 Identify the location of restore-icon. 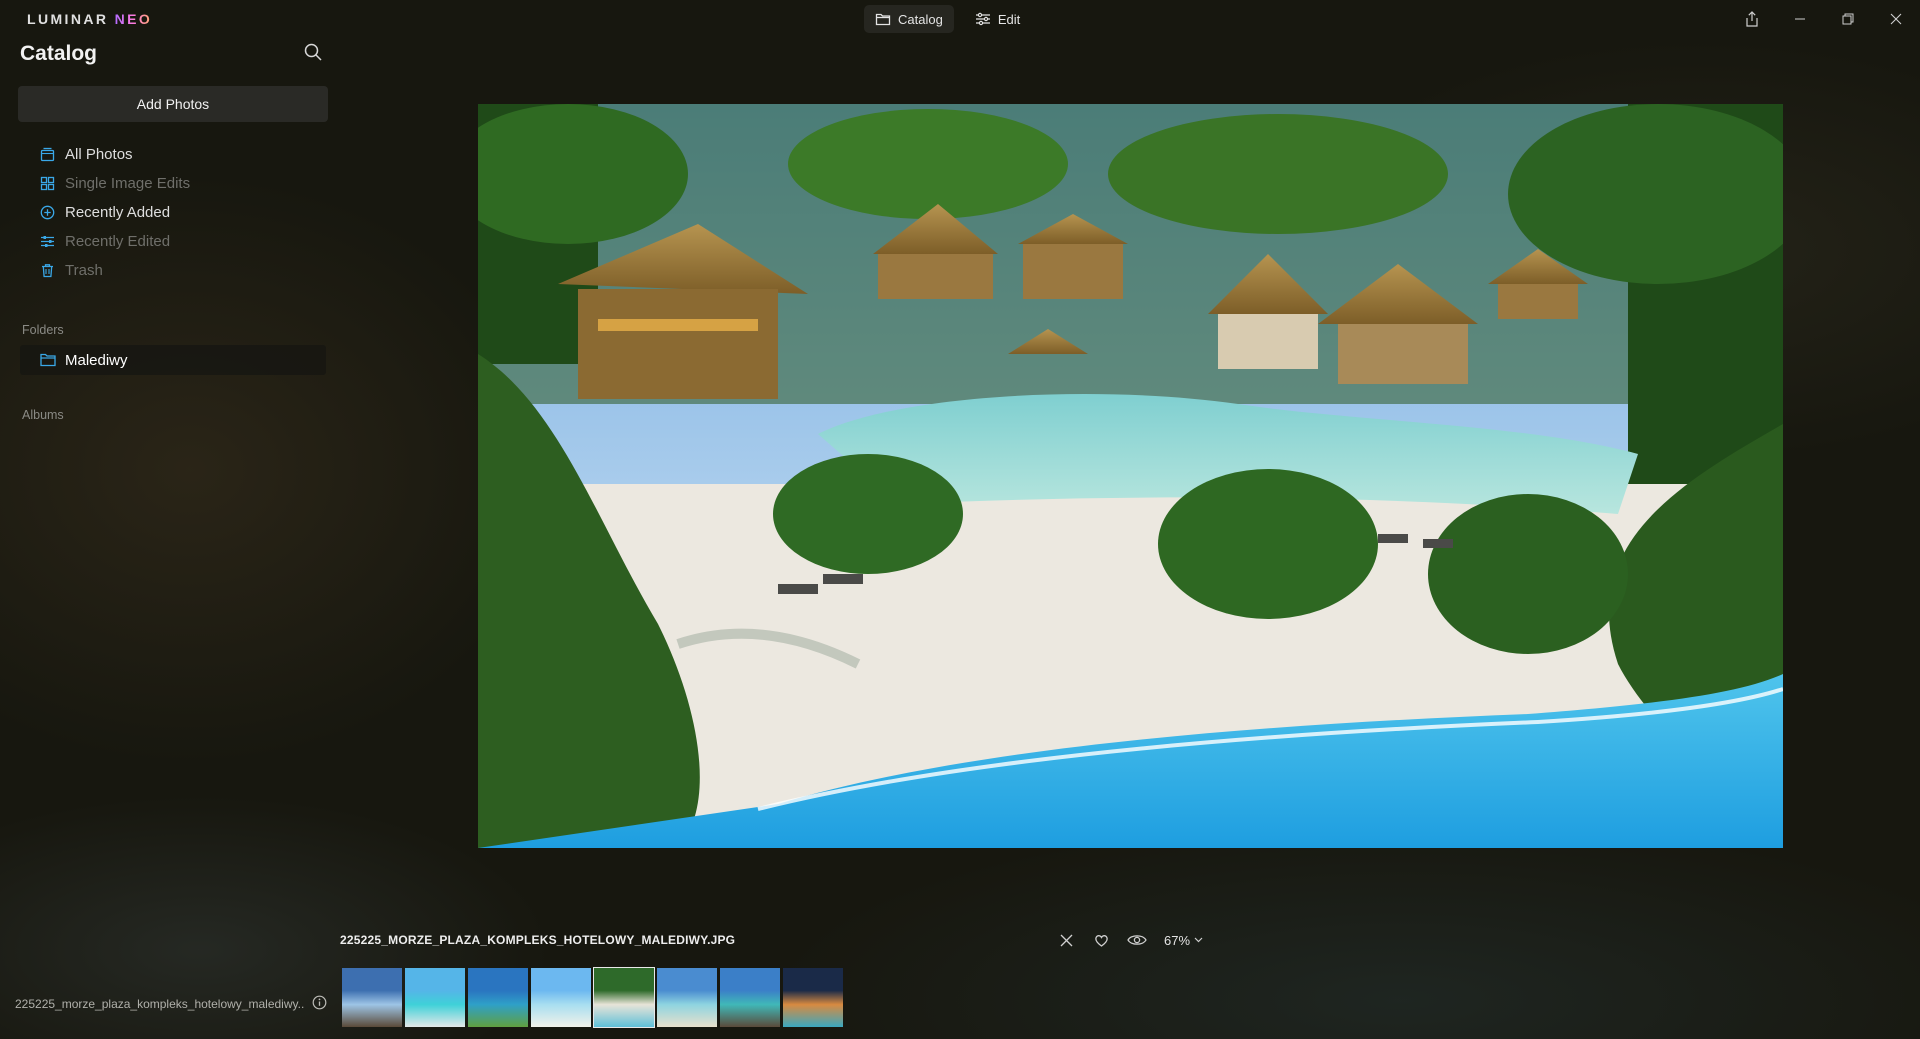
(1848, 19).